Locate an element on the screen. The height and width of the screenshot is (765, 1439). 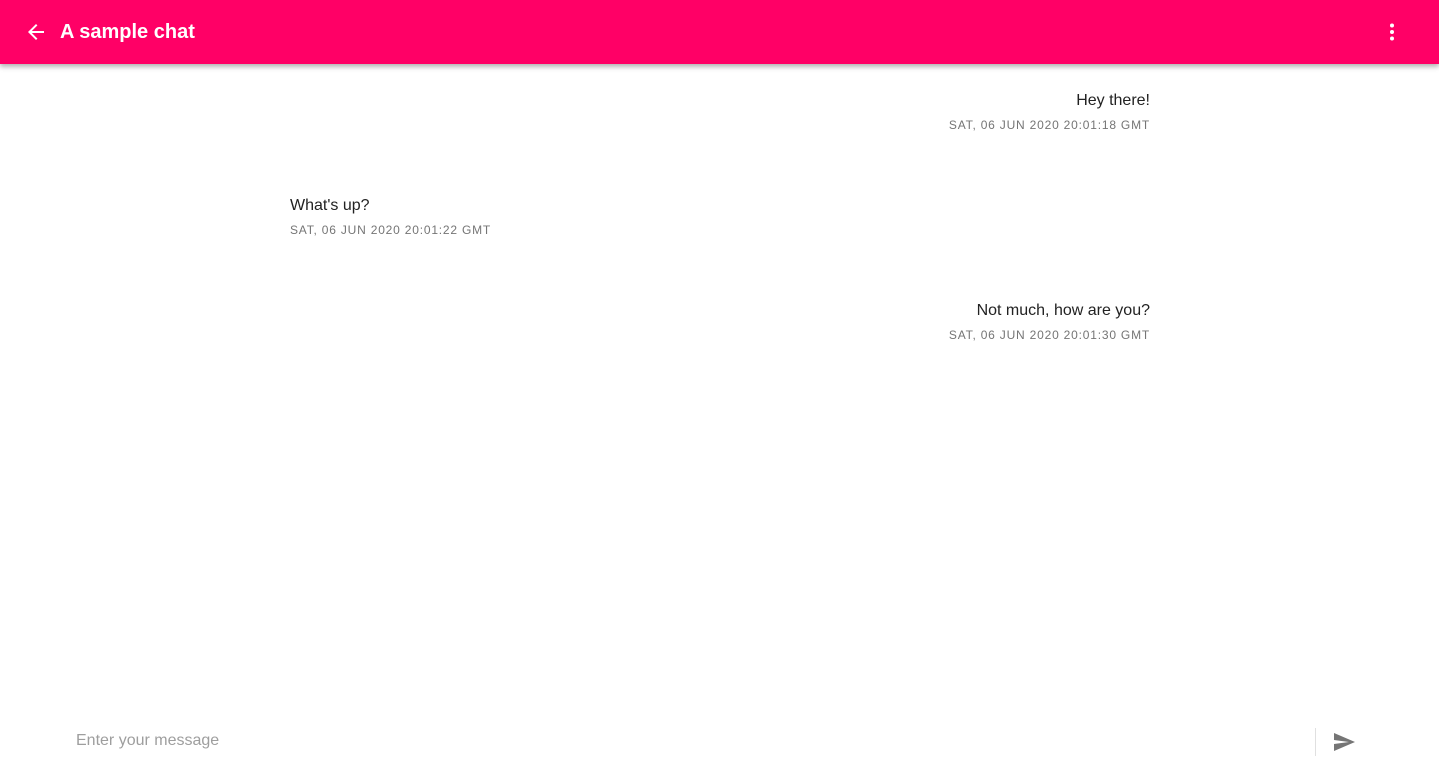
message-item: Hey there! SAT, 06 JUN 2020 20:01:18 GMT is located at coordinates (720, 111).